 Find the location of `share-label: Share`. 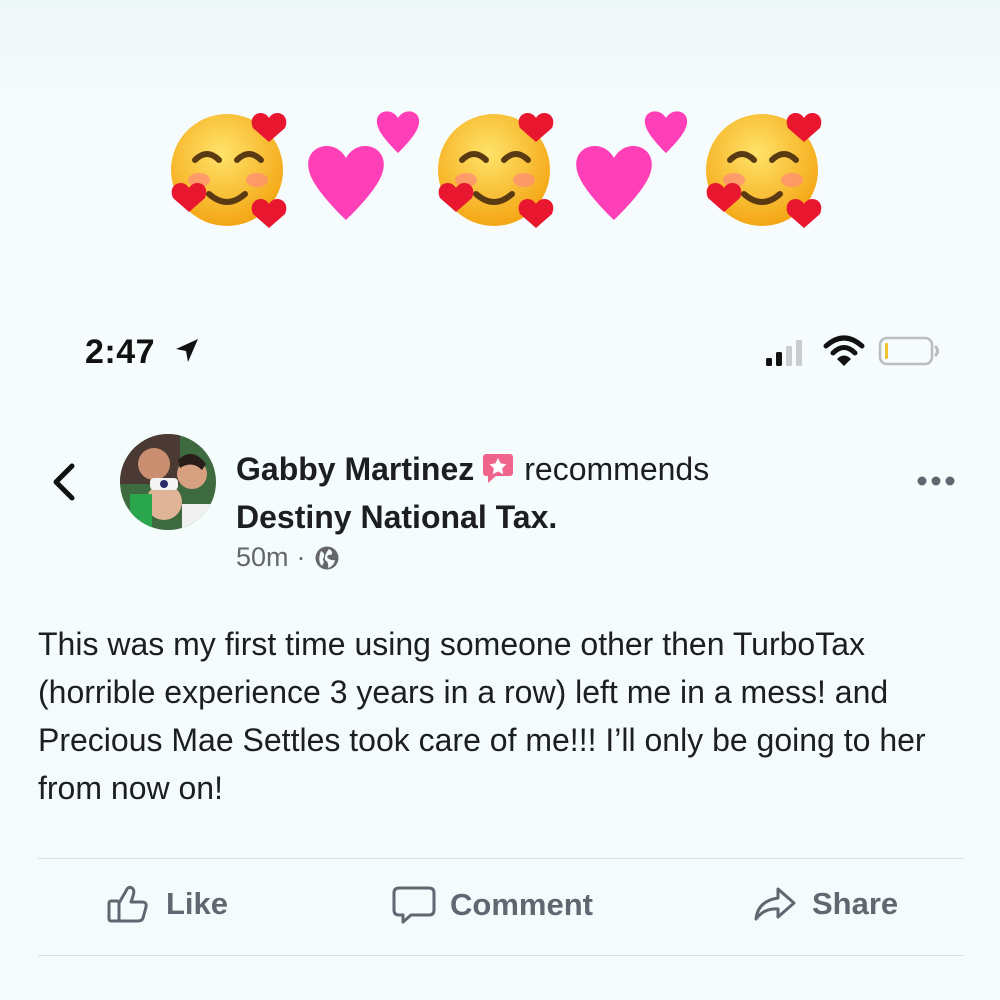

share-label: Share is located at coordinates (855, 903).